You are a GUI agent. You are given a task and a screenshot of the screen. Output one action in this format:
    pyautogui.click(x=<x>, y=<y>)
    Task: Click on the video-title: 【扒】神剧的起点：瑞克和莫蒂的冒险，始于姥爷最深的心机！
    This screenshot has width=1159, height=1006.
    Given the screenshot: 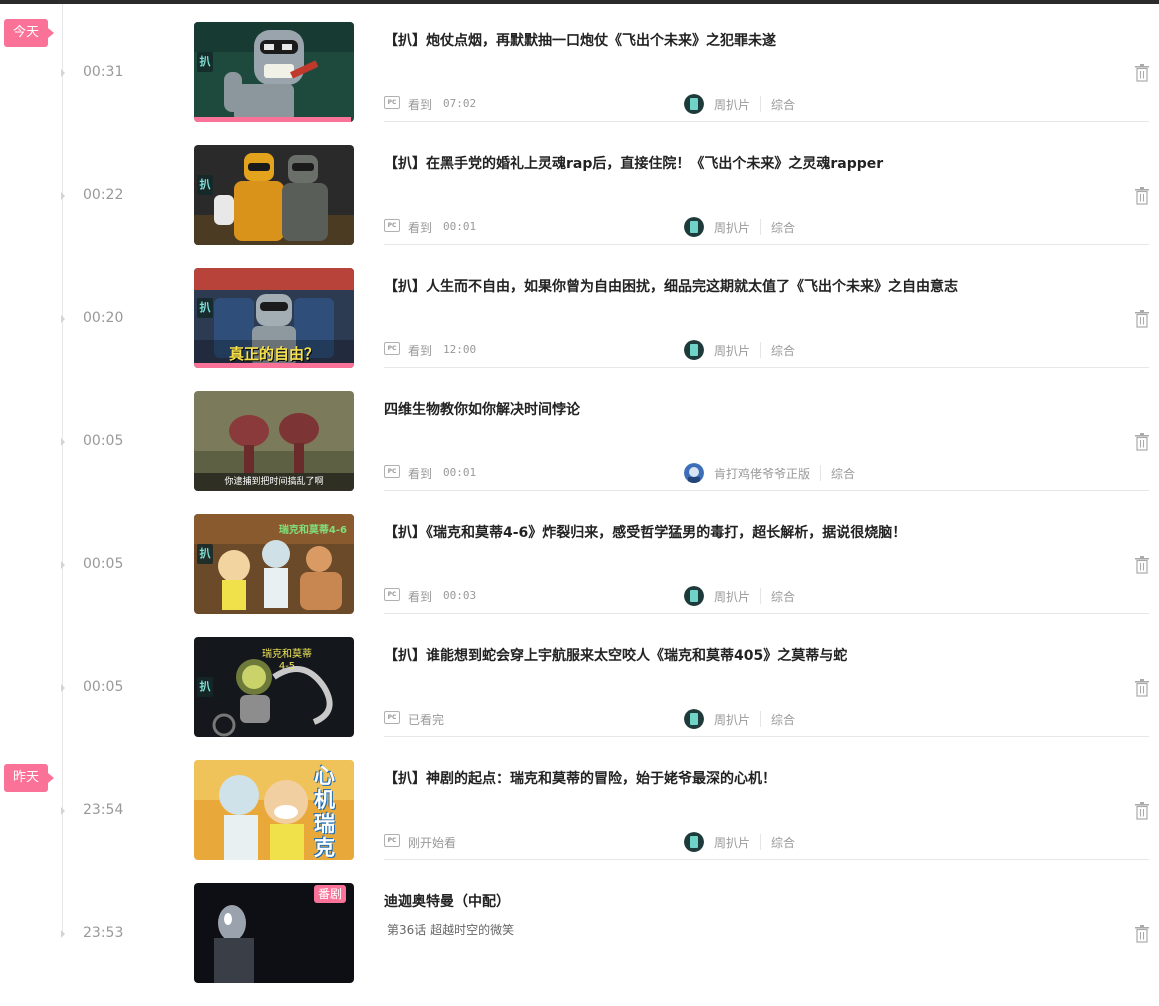 What is the action you would take?
    pyautogui.click(x=580, y=778)
    